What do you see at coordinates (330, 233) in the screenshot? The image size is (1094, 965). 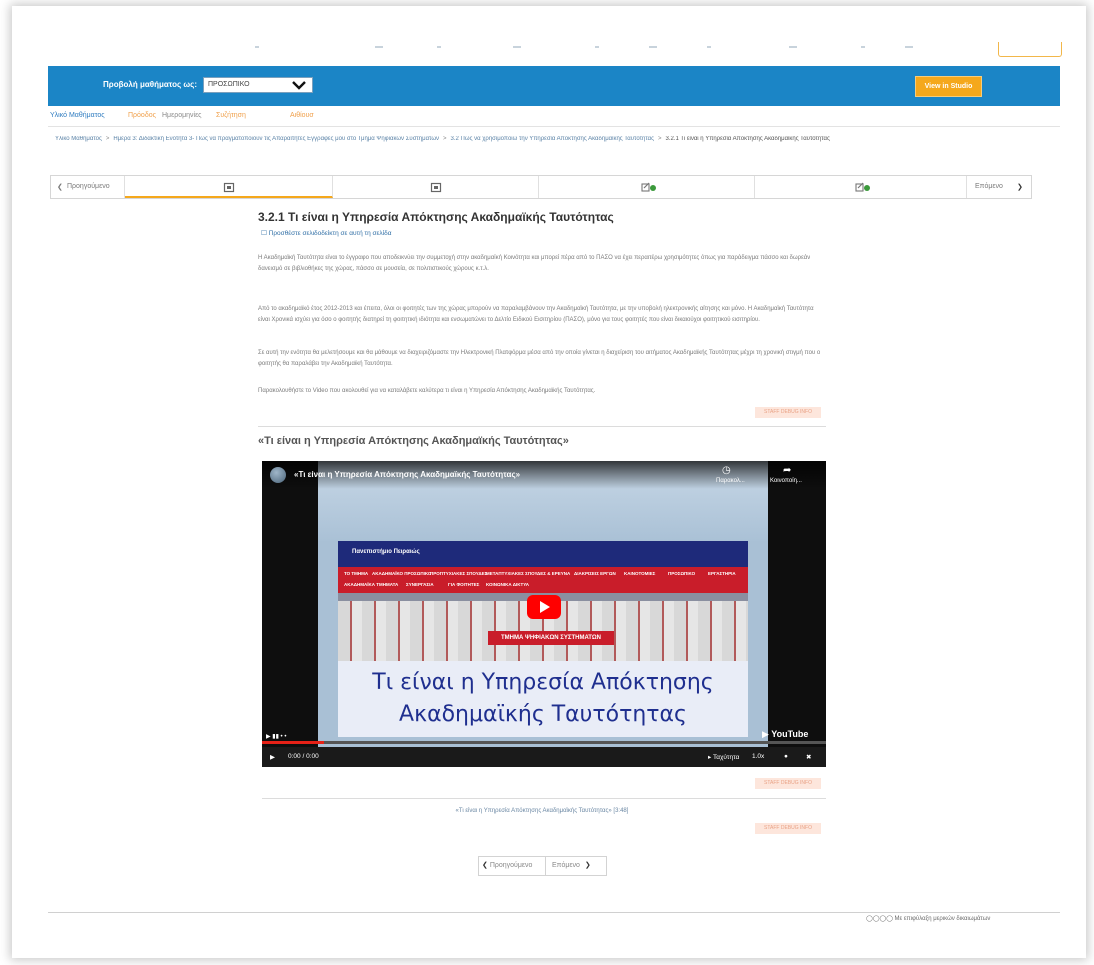 I see `bookmark-label: Προσθέστε σελιδοδείκτη σε αυτή τη σελίδα` at bounding box center [330, 233].